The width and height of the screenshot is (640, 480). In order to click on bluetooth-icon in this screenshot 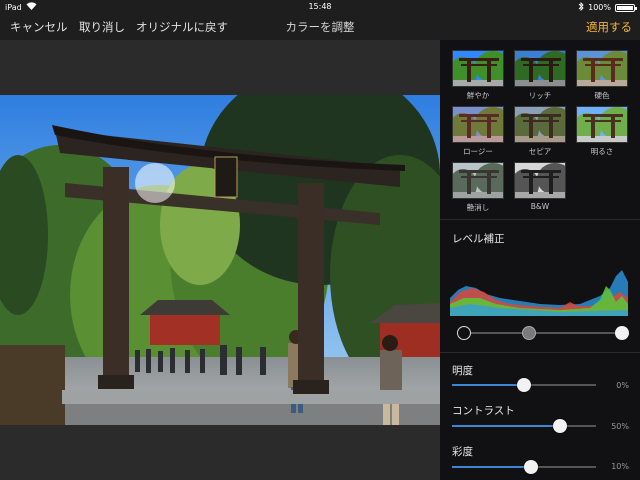, I will do `click(581, 7)`.